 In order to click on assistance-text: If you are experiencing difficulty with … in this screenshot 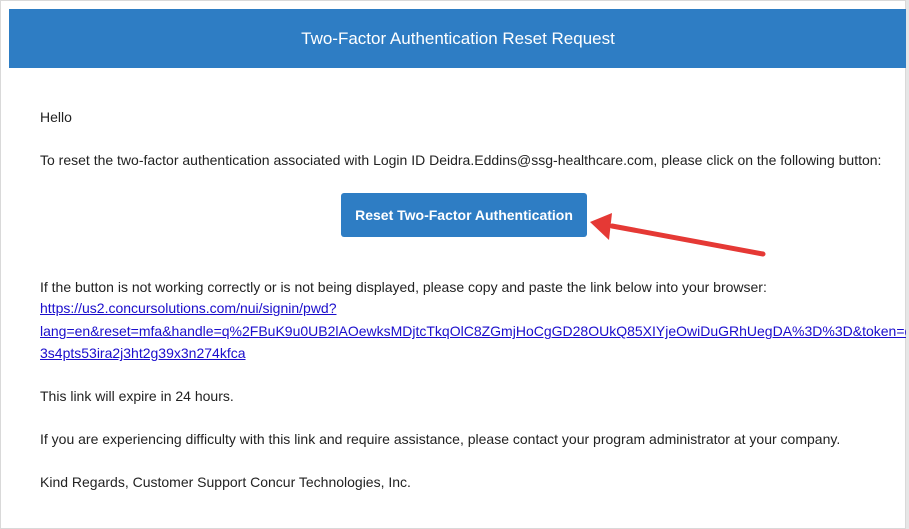, I will do `click(440, 439)`.